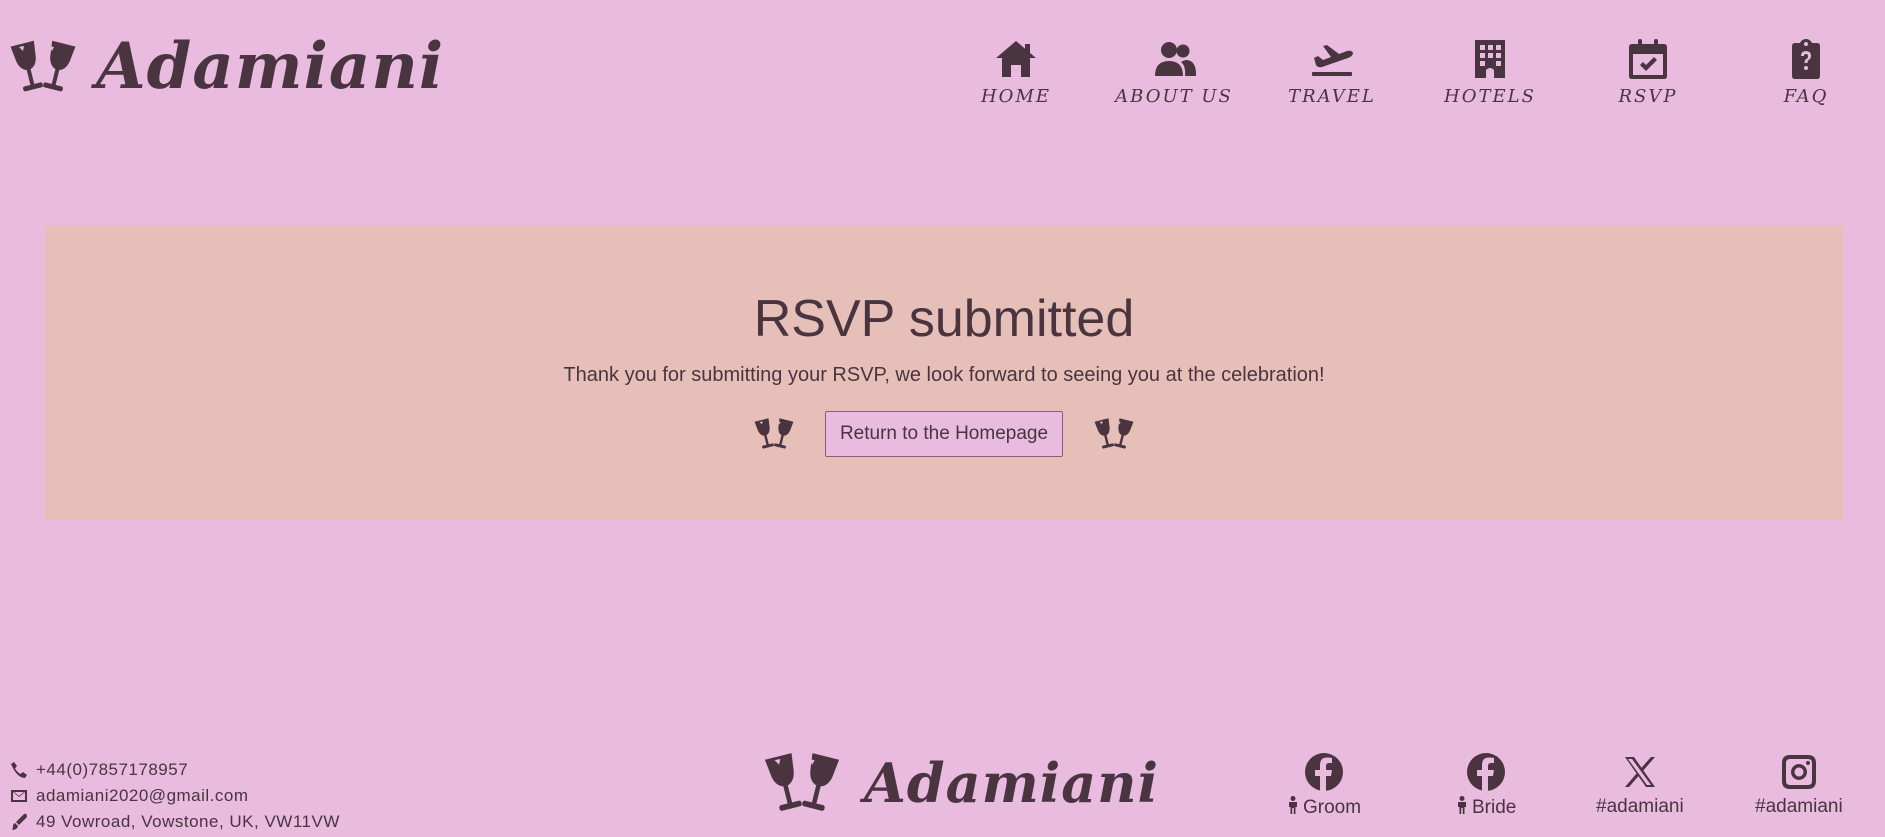 The height and width of the screenshot is (837, 1885). What do you see at coordinates (142, 796) in the screenshot?
I see `email-text: adamiani2020@gmail.com` at bounding box center [142, 796].